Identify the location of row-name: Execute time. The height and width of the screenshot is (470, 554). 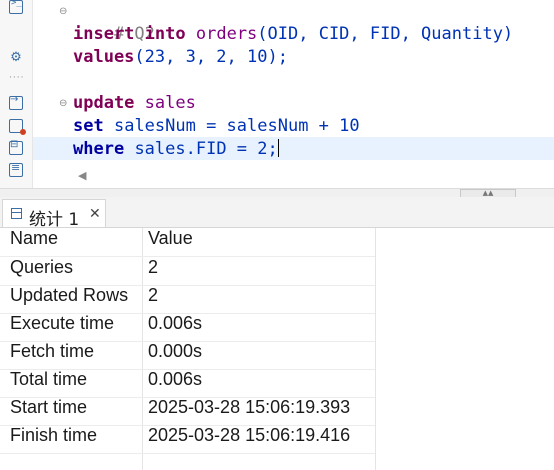
(62, 323).